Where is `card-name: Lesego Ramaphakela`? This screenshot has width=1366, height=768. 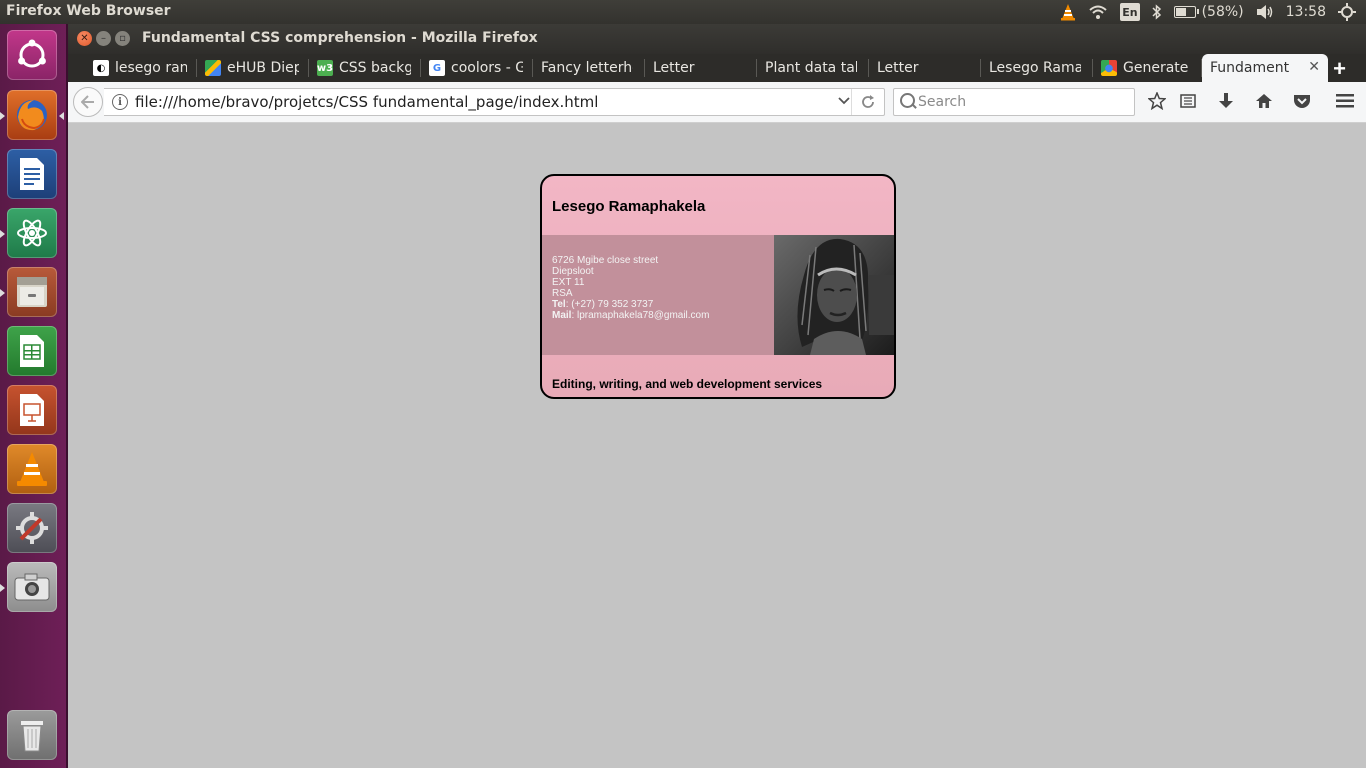
card-name: Lesego Ramaphakela is located at coordinates (629, 206).